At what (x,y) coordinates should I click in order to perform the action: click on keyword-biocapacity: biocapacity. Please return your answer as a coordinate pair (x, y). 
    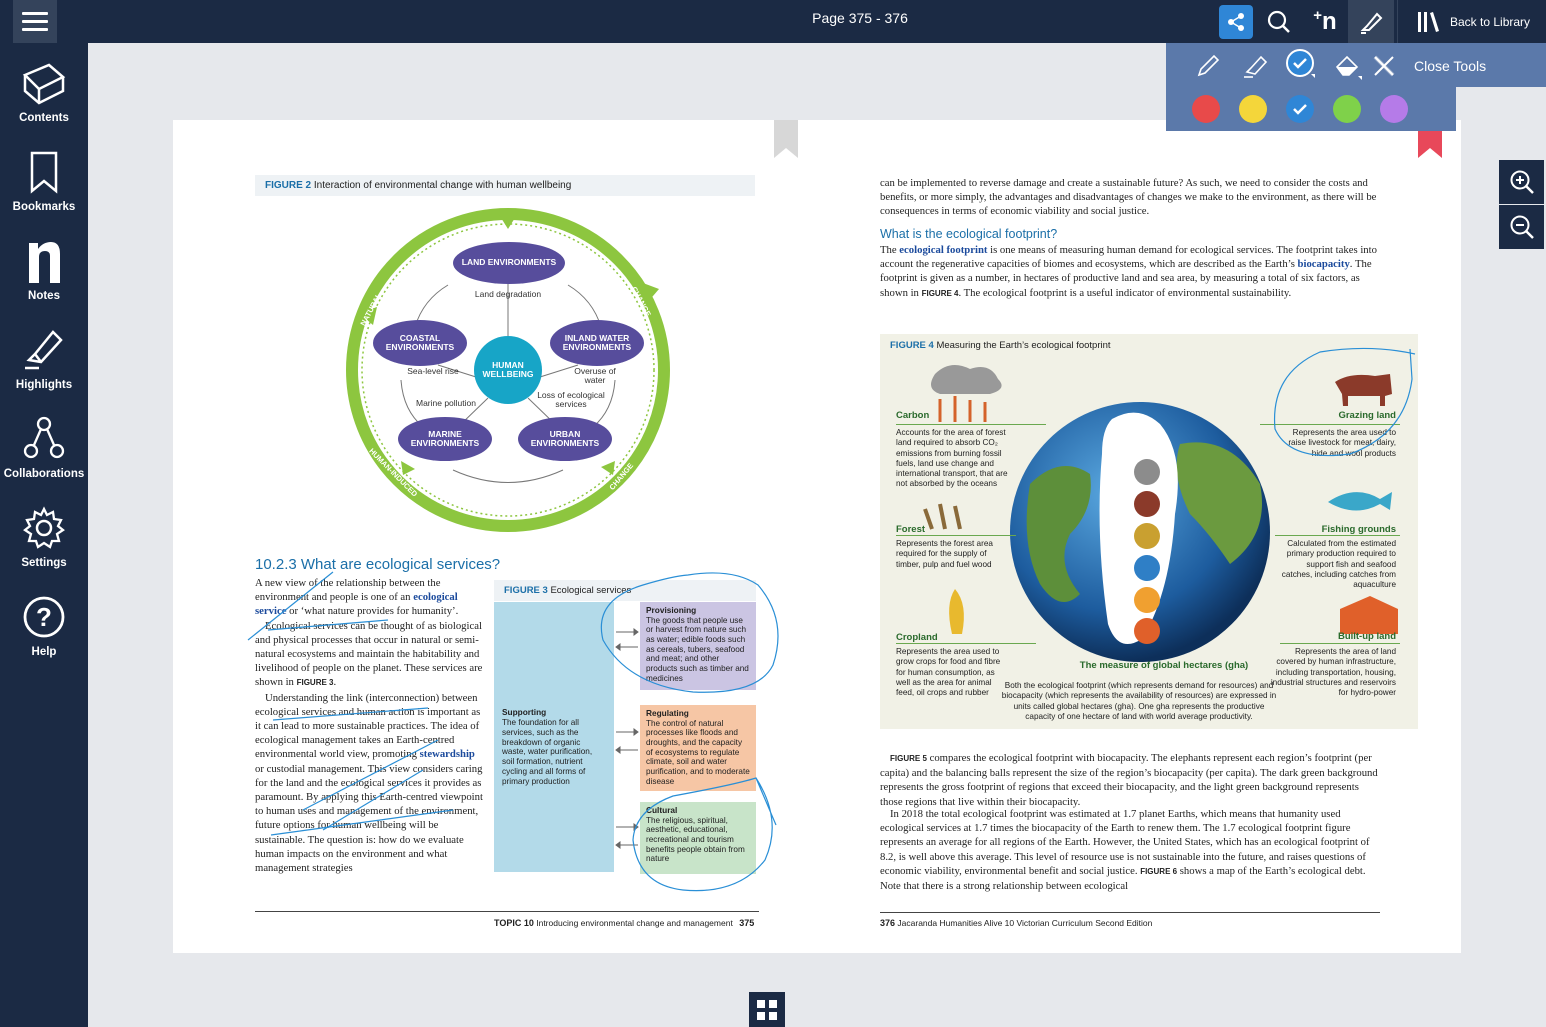
    Looking at the image, I should click on (1324, 264).